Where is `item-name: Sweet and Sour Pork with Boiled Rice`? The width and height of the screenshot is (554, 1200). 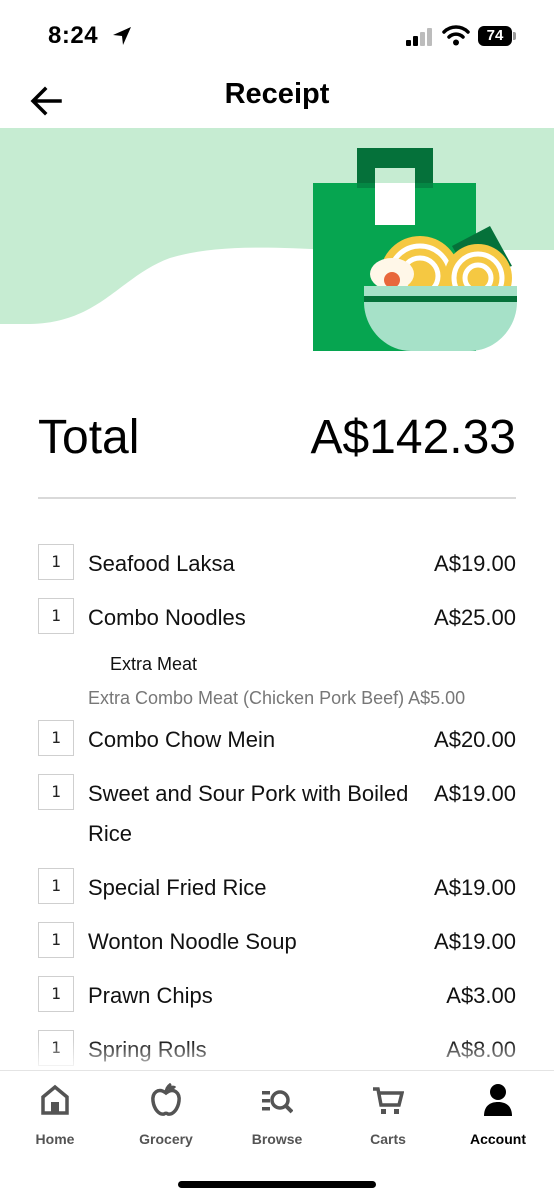 item-name: Sweet and Sour Pork with Boiled Rice is located at coordinates (248, 813).